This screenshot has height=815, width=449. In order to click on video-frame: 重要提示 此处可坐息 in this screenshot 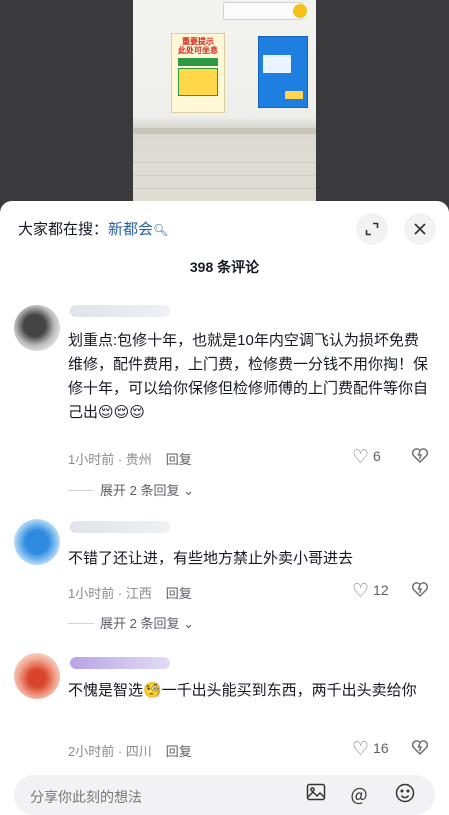, I will do `click(224, 106)`.